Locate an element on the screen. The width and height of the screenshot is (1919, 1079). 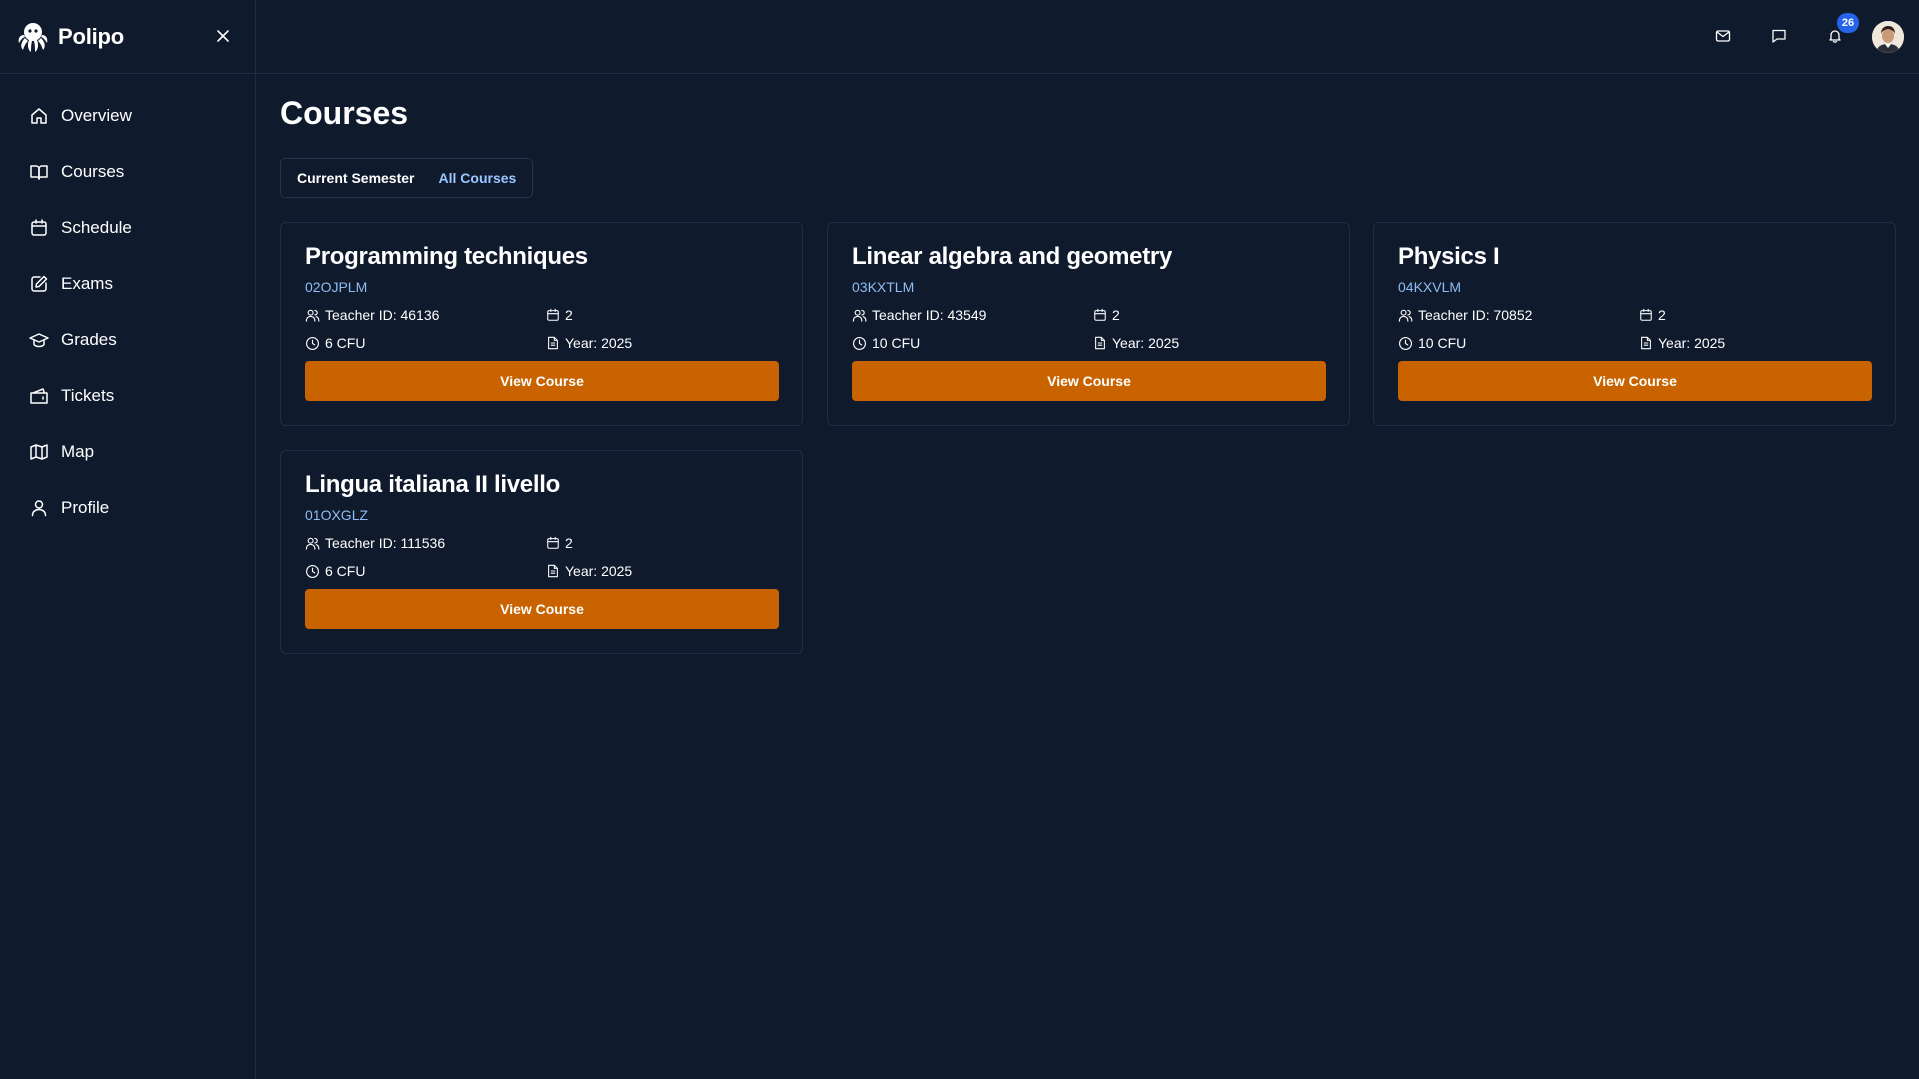
sidebar-item-grades: Grades is located at coordinates (127, 340).